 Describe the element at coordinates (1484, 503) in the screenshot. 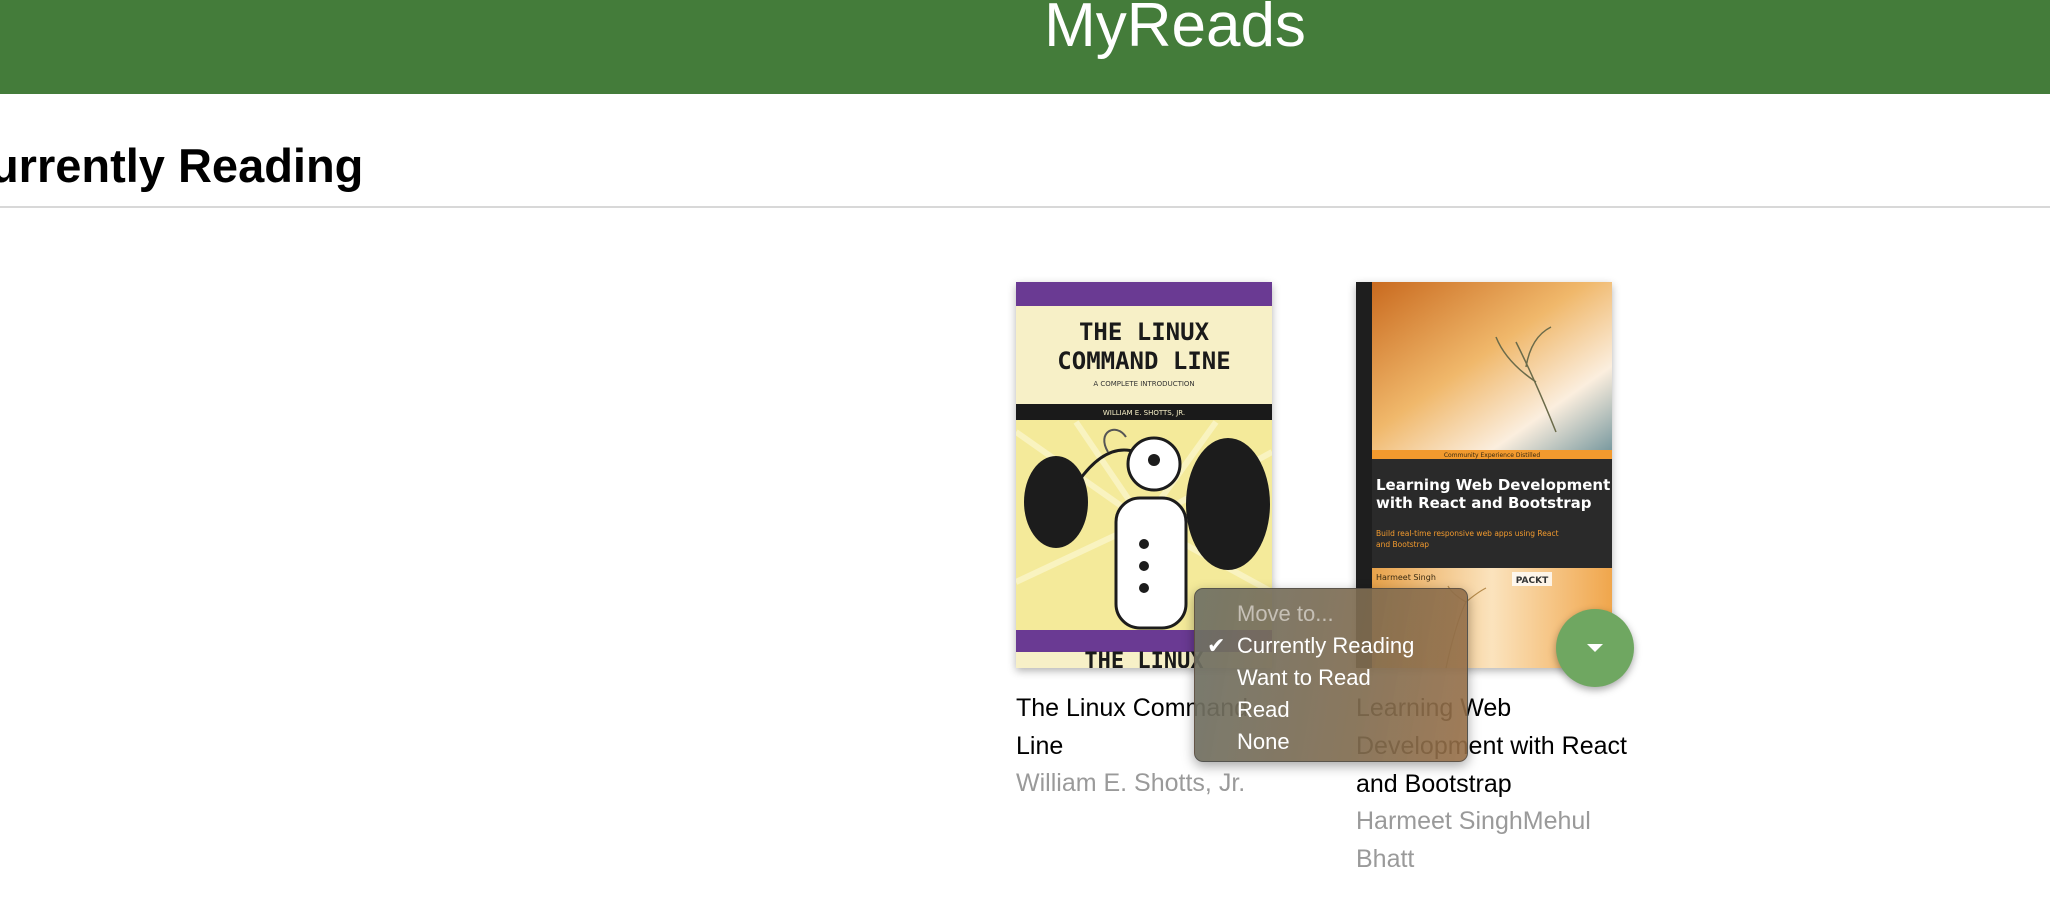

I see `svg-text: with React and Bootstrap` at that location.